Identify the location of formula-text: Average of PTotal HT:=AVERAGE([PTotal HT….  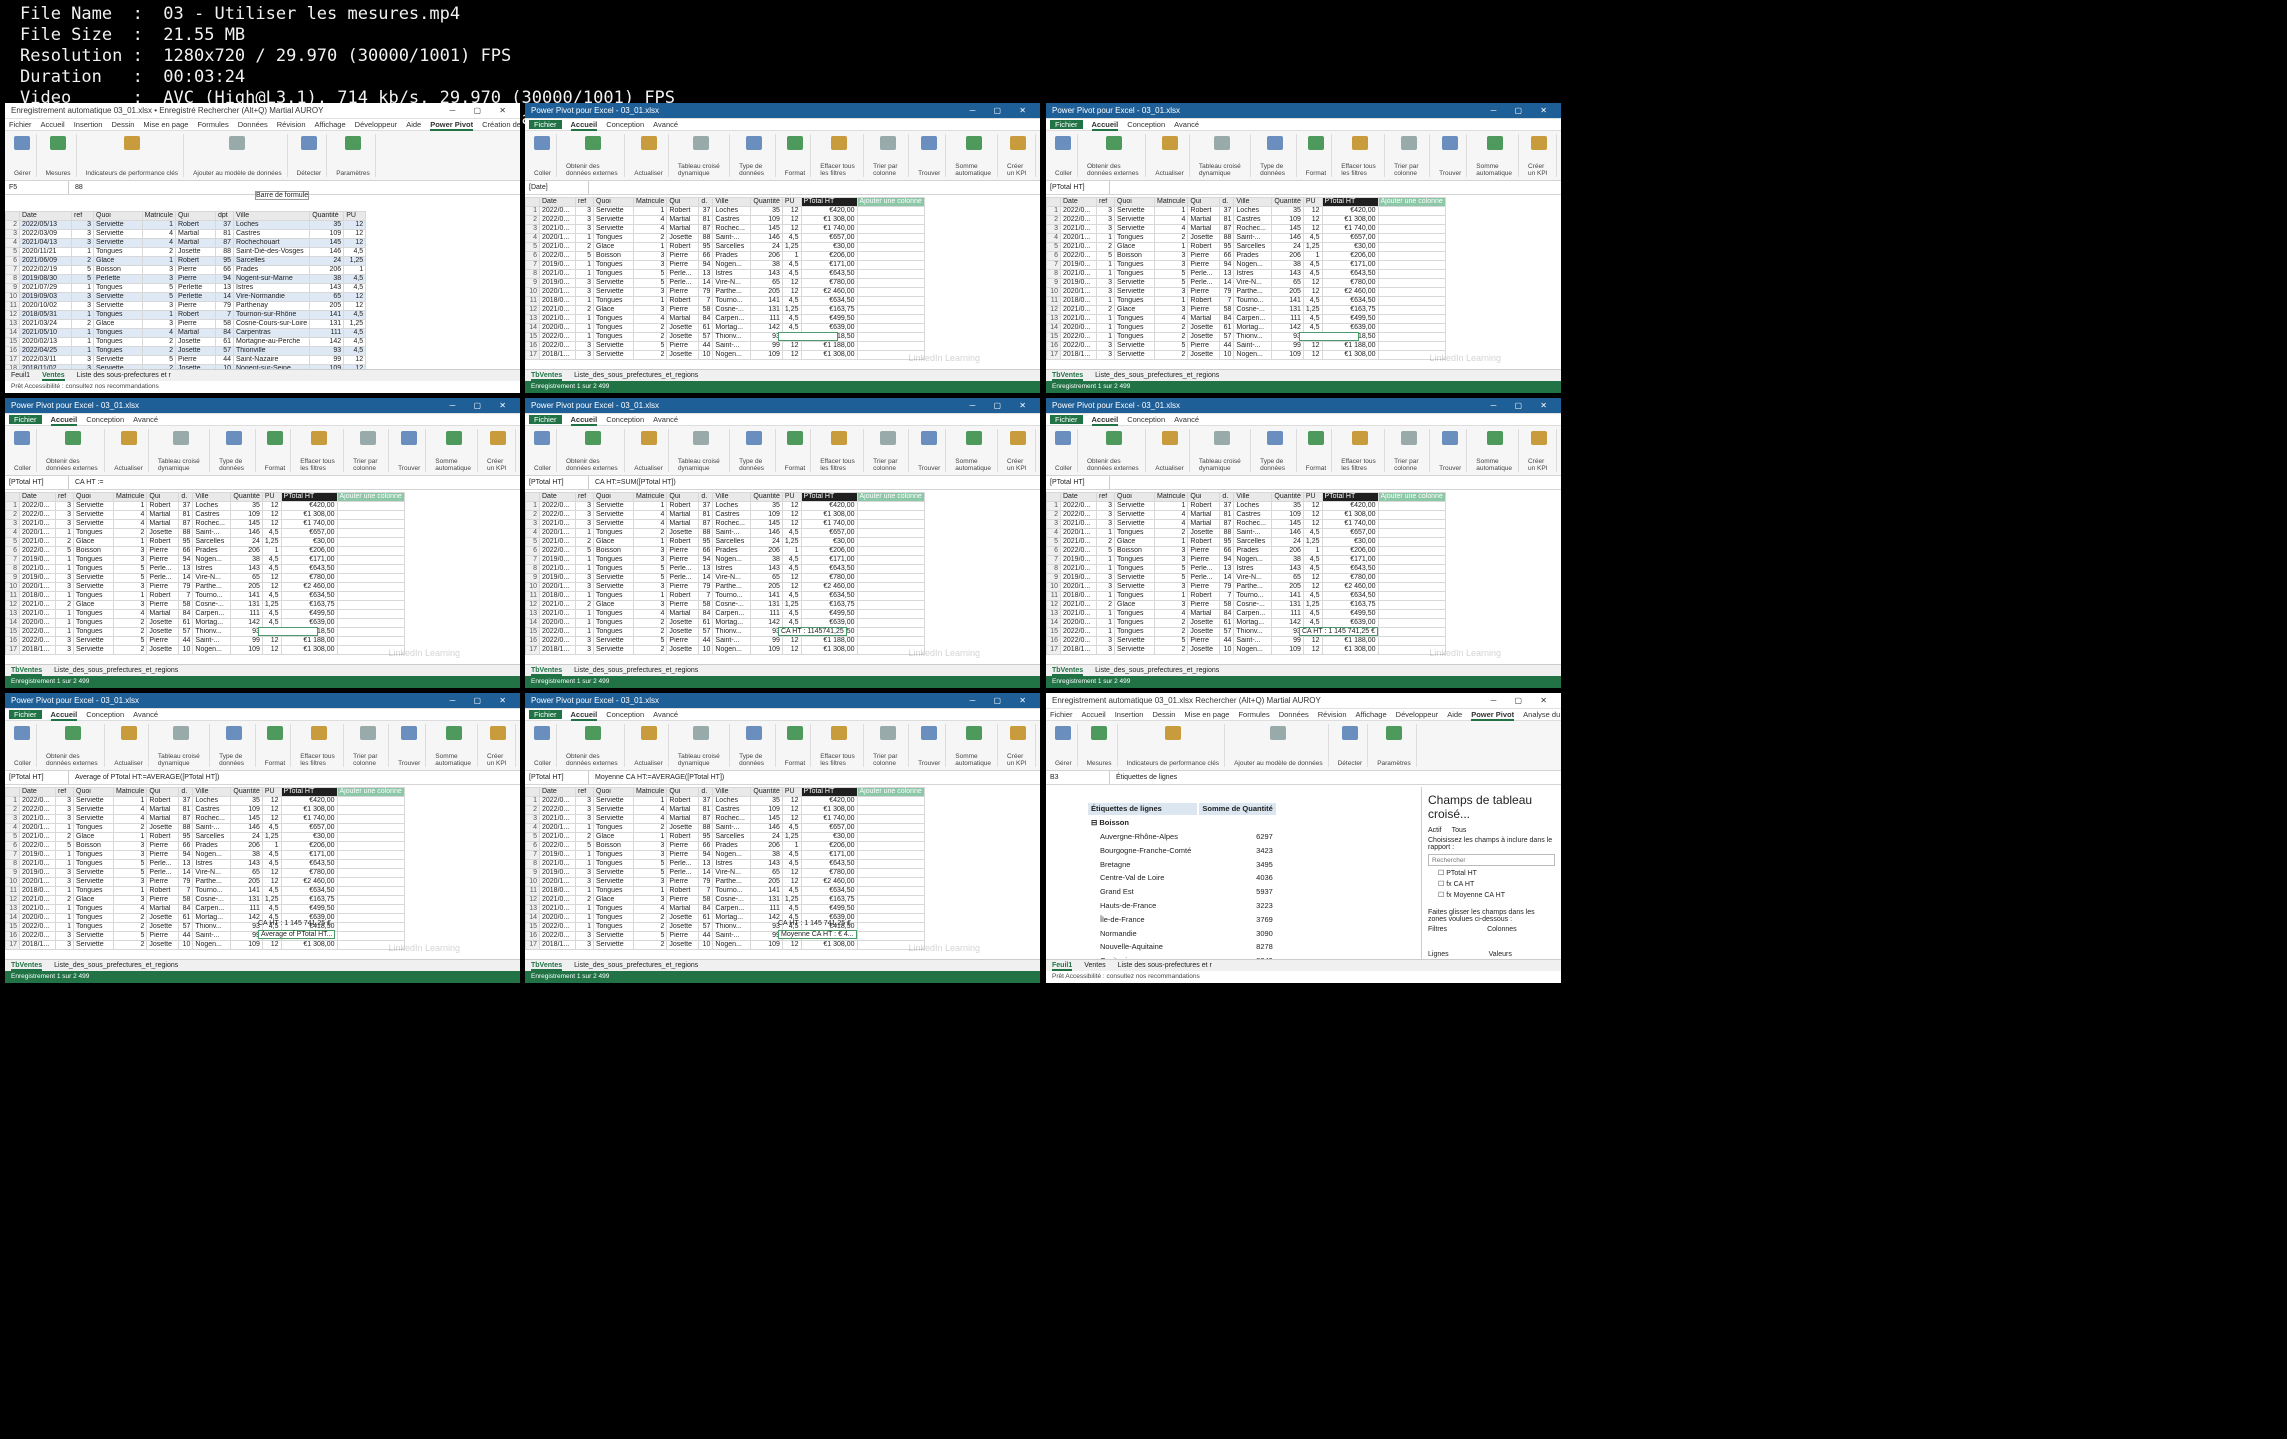
(147, 777).